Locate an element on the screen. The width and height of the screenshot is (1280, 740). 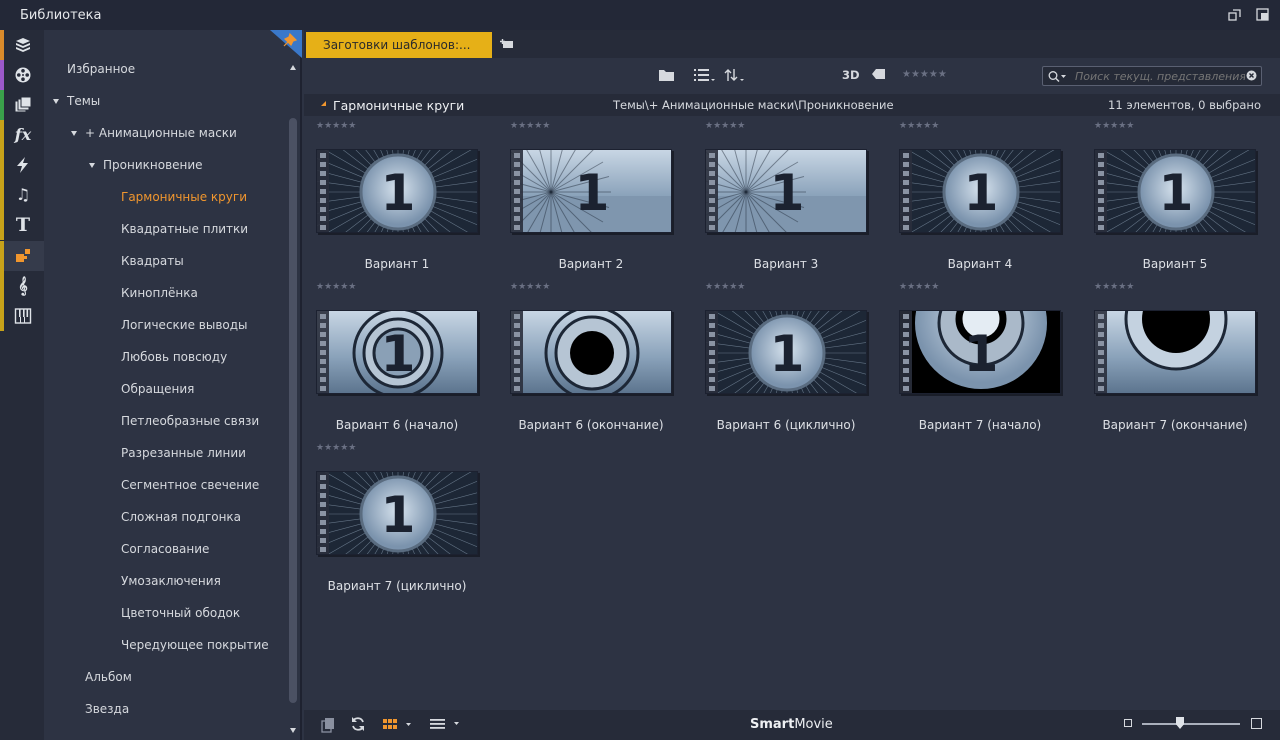
search-box is located at coordinates (1152, 76).